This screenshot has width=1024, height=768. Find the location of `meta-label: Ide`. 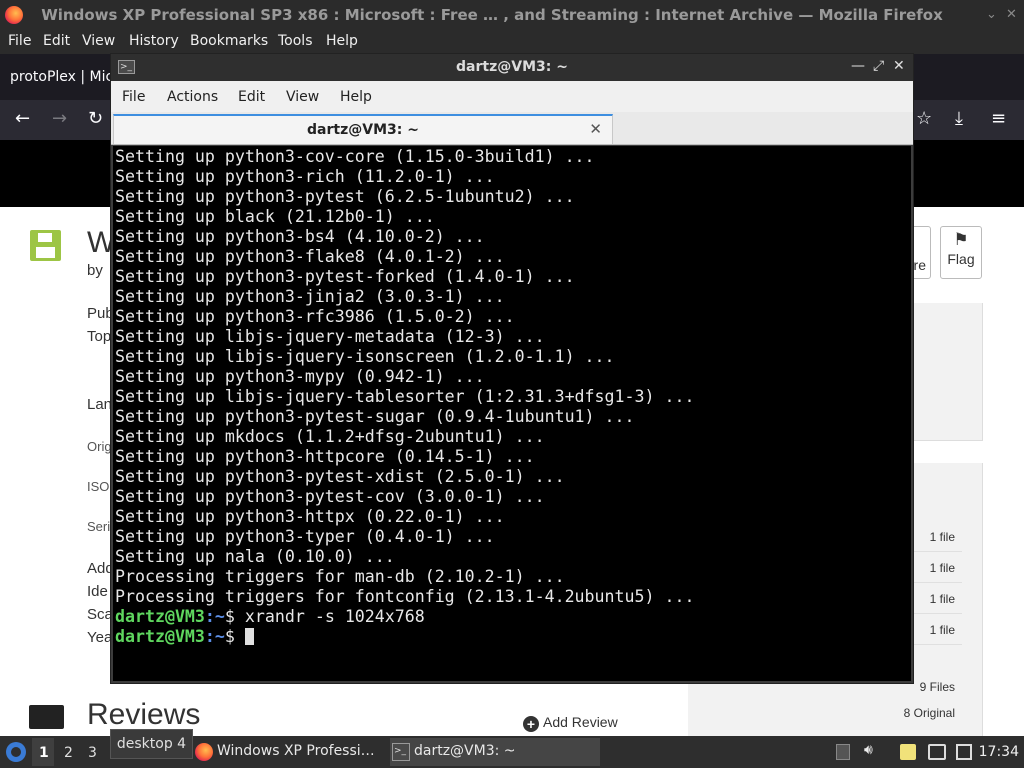

meta-label: Ide is located at coordinates (97, 591).